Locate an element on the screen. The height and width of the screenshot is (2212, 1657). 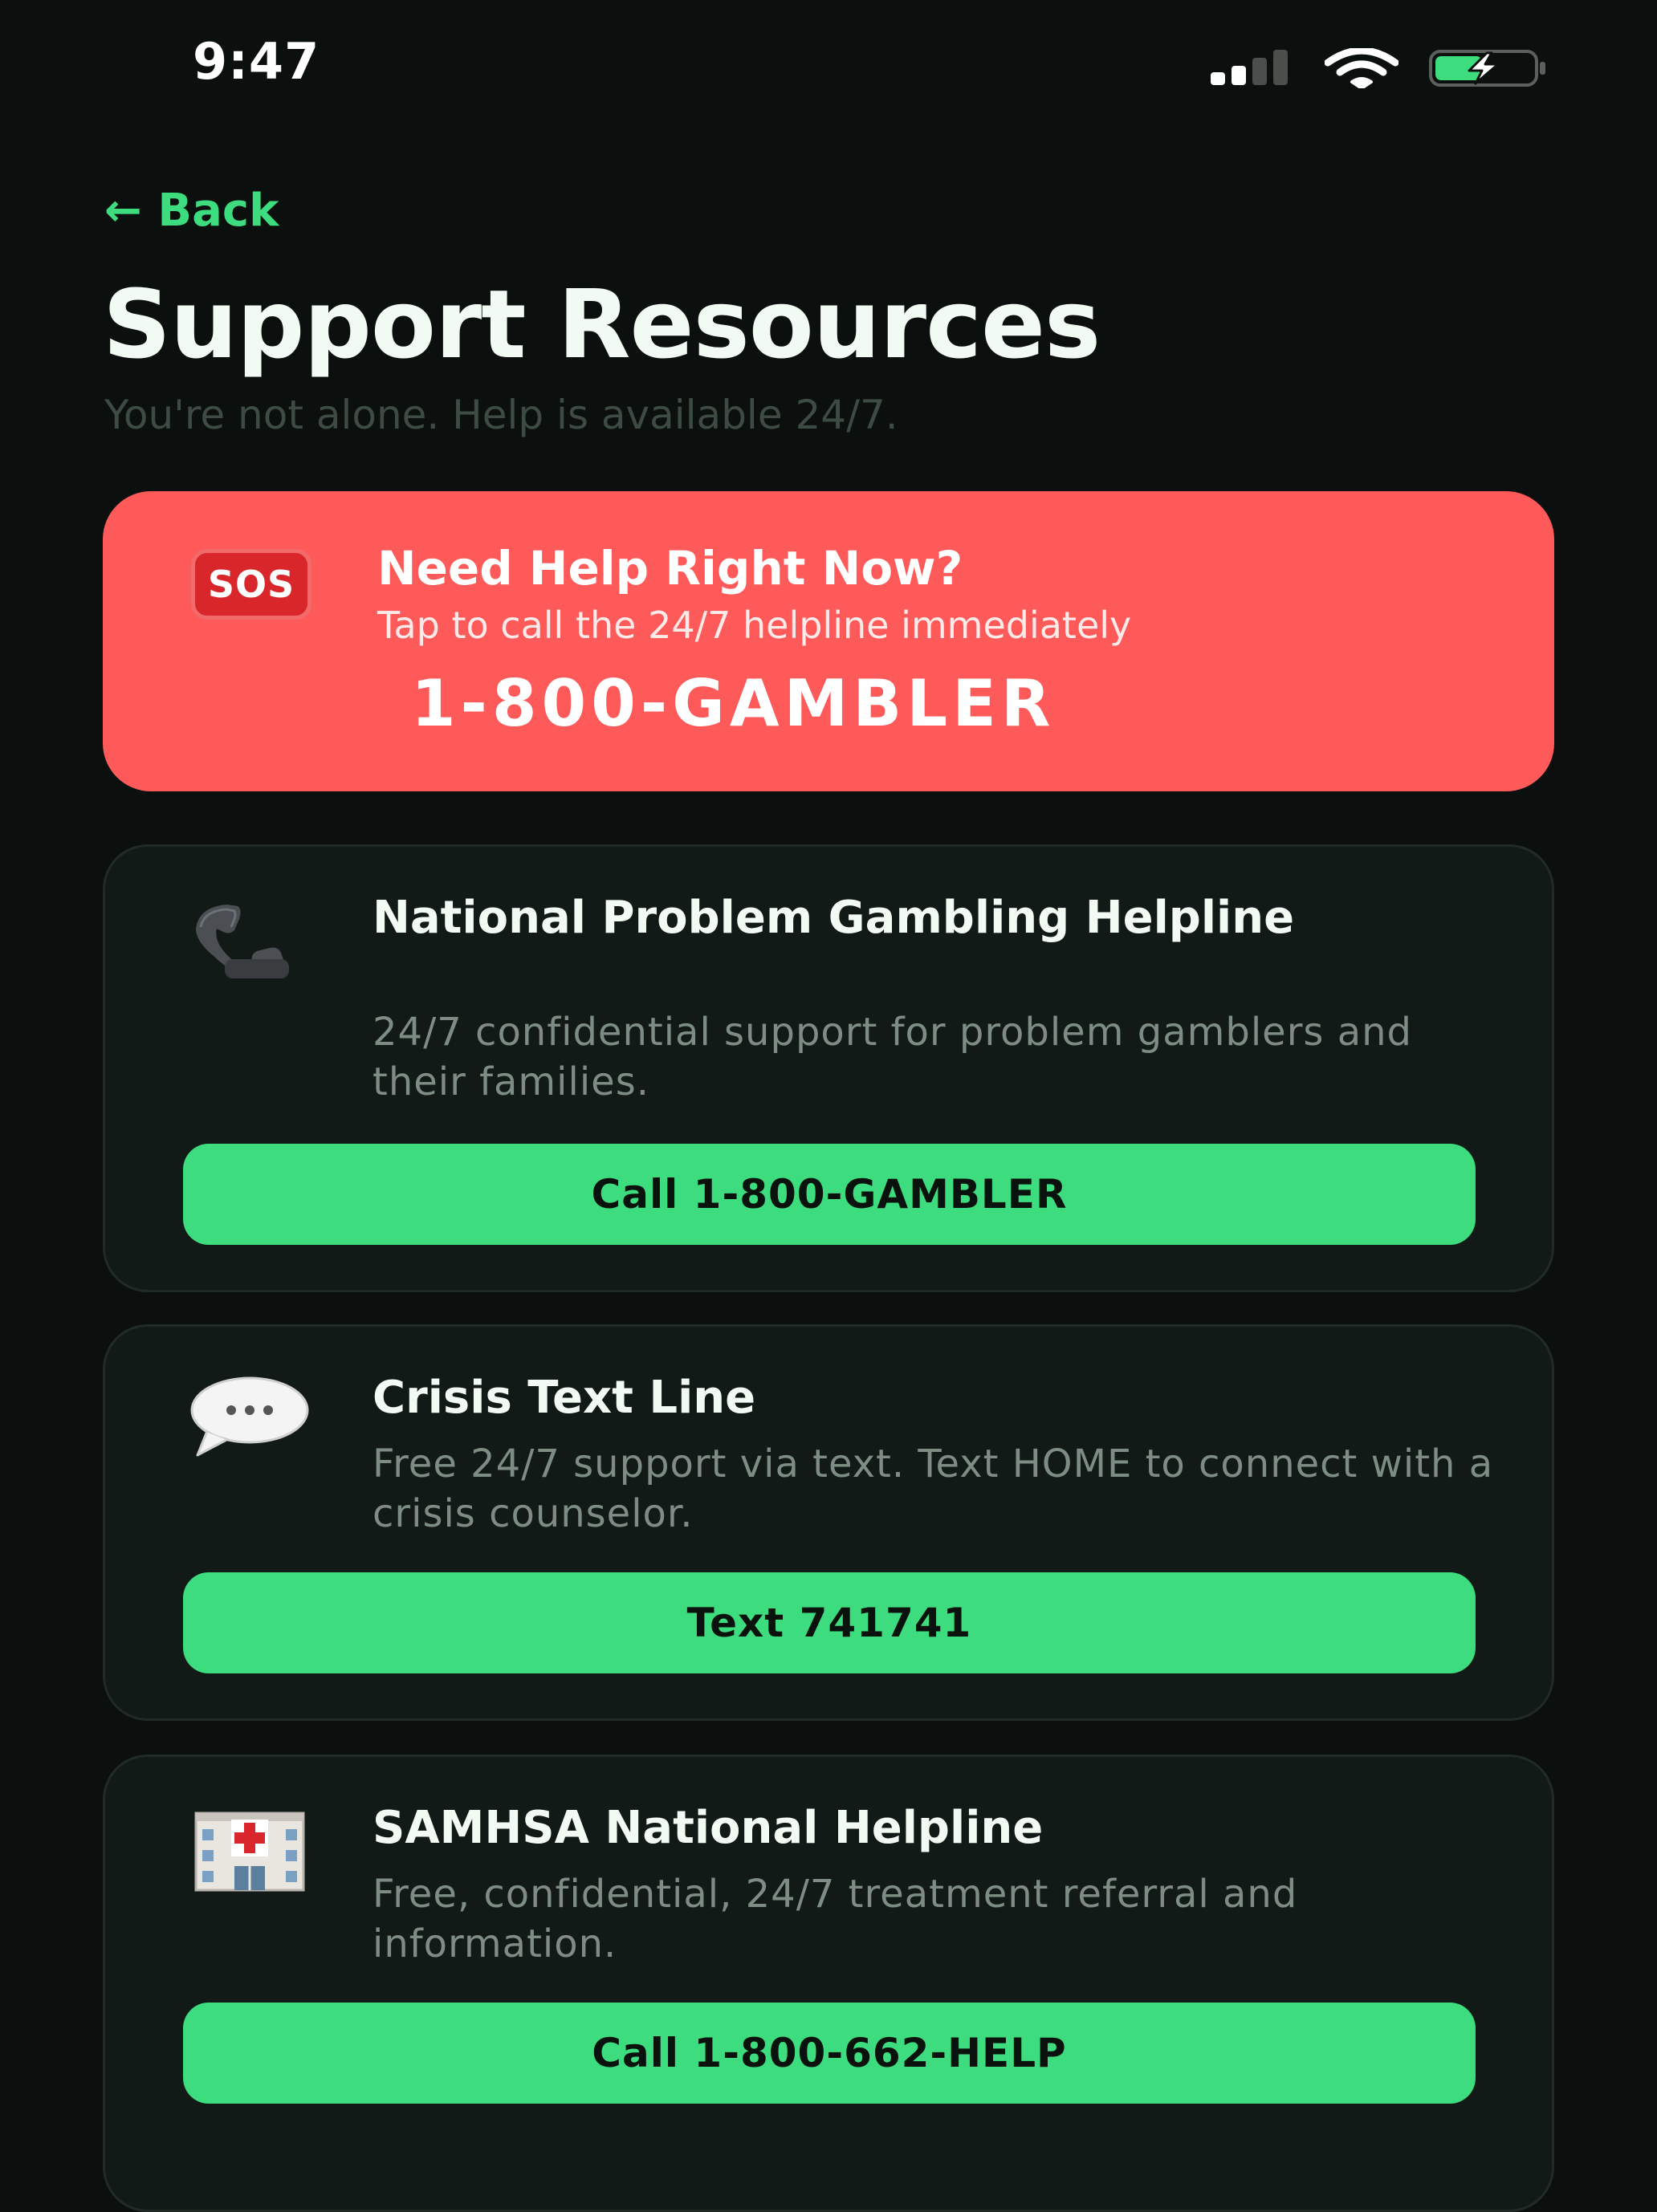
emergency-title: Need Help Right Now? is located at coordinates (670, 568).